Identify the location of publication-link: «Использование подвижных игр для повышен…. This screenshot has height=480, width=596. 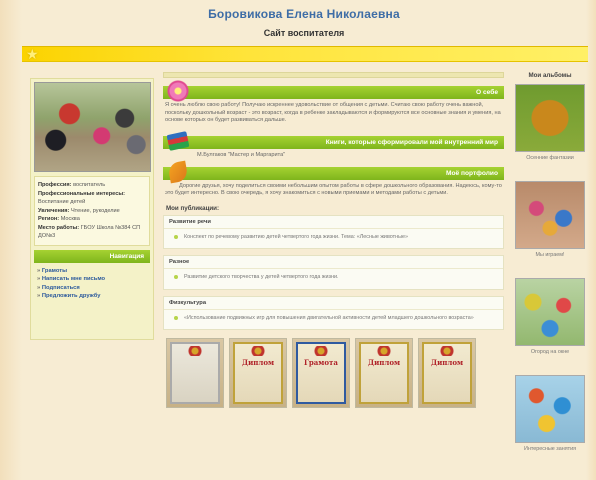
(333, 319).